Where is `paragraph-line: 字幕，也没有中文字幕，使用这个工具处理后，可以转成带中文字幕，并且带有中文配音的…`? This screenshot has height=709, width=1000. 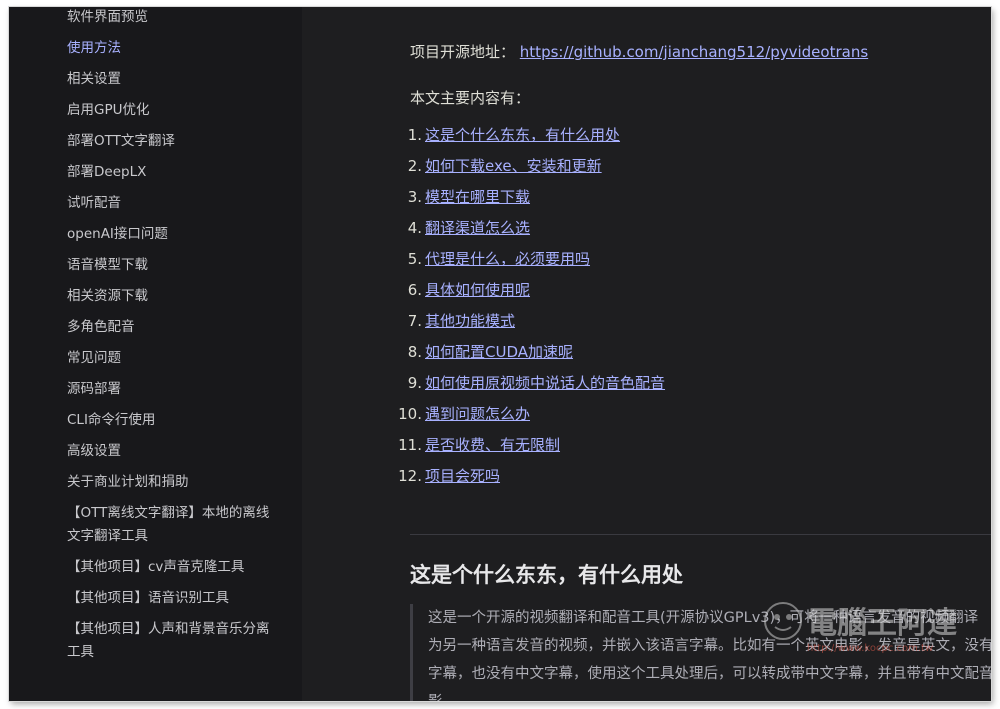 paragraph-line: 字幕，也没有中文字幕，使用这个工具处理后，可以转成带中文字幕，并且带有中文配音的… is located at coordinates (709, 674).